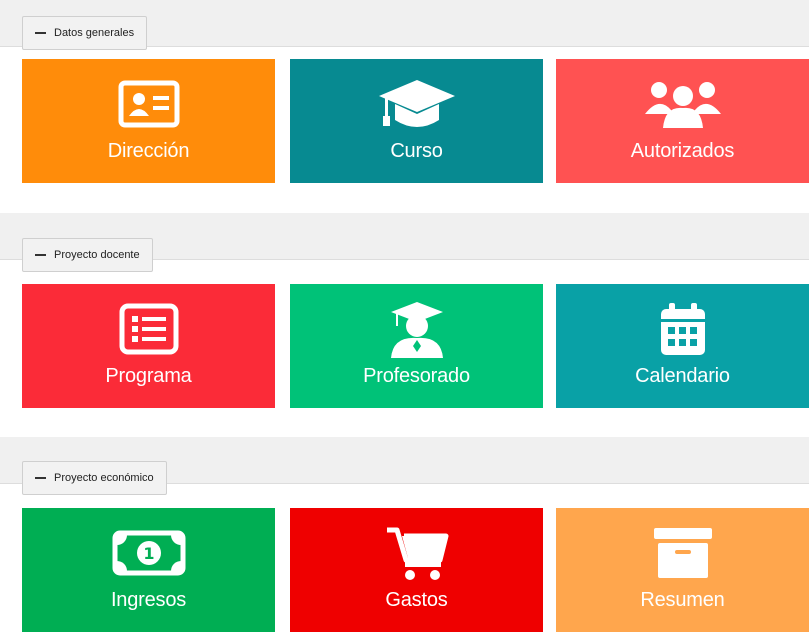  I want to click on toggle-proyecto-economico: Proyecto económico, so click(94, 478).